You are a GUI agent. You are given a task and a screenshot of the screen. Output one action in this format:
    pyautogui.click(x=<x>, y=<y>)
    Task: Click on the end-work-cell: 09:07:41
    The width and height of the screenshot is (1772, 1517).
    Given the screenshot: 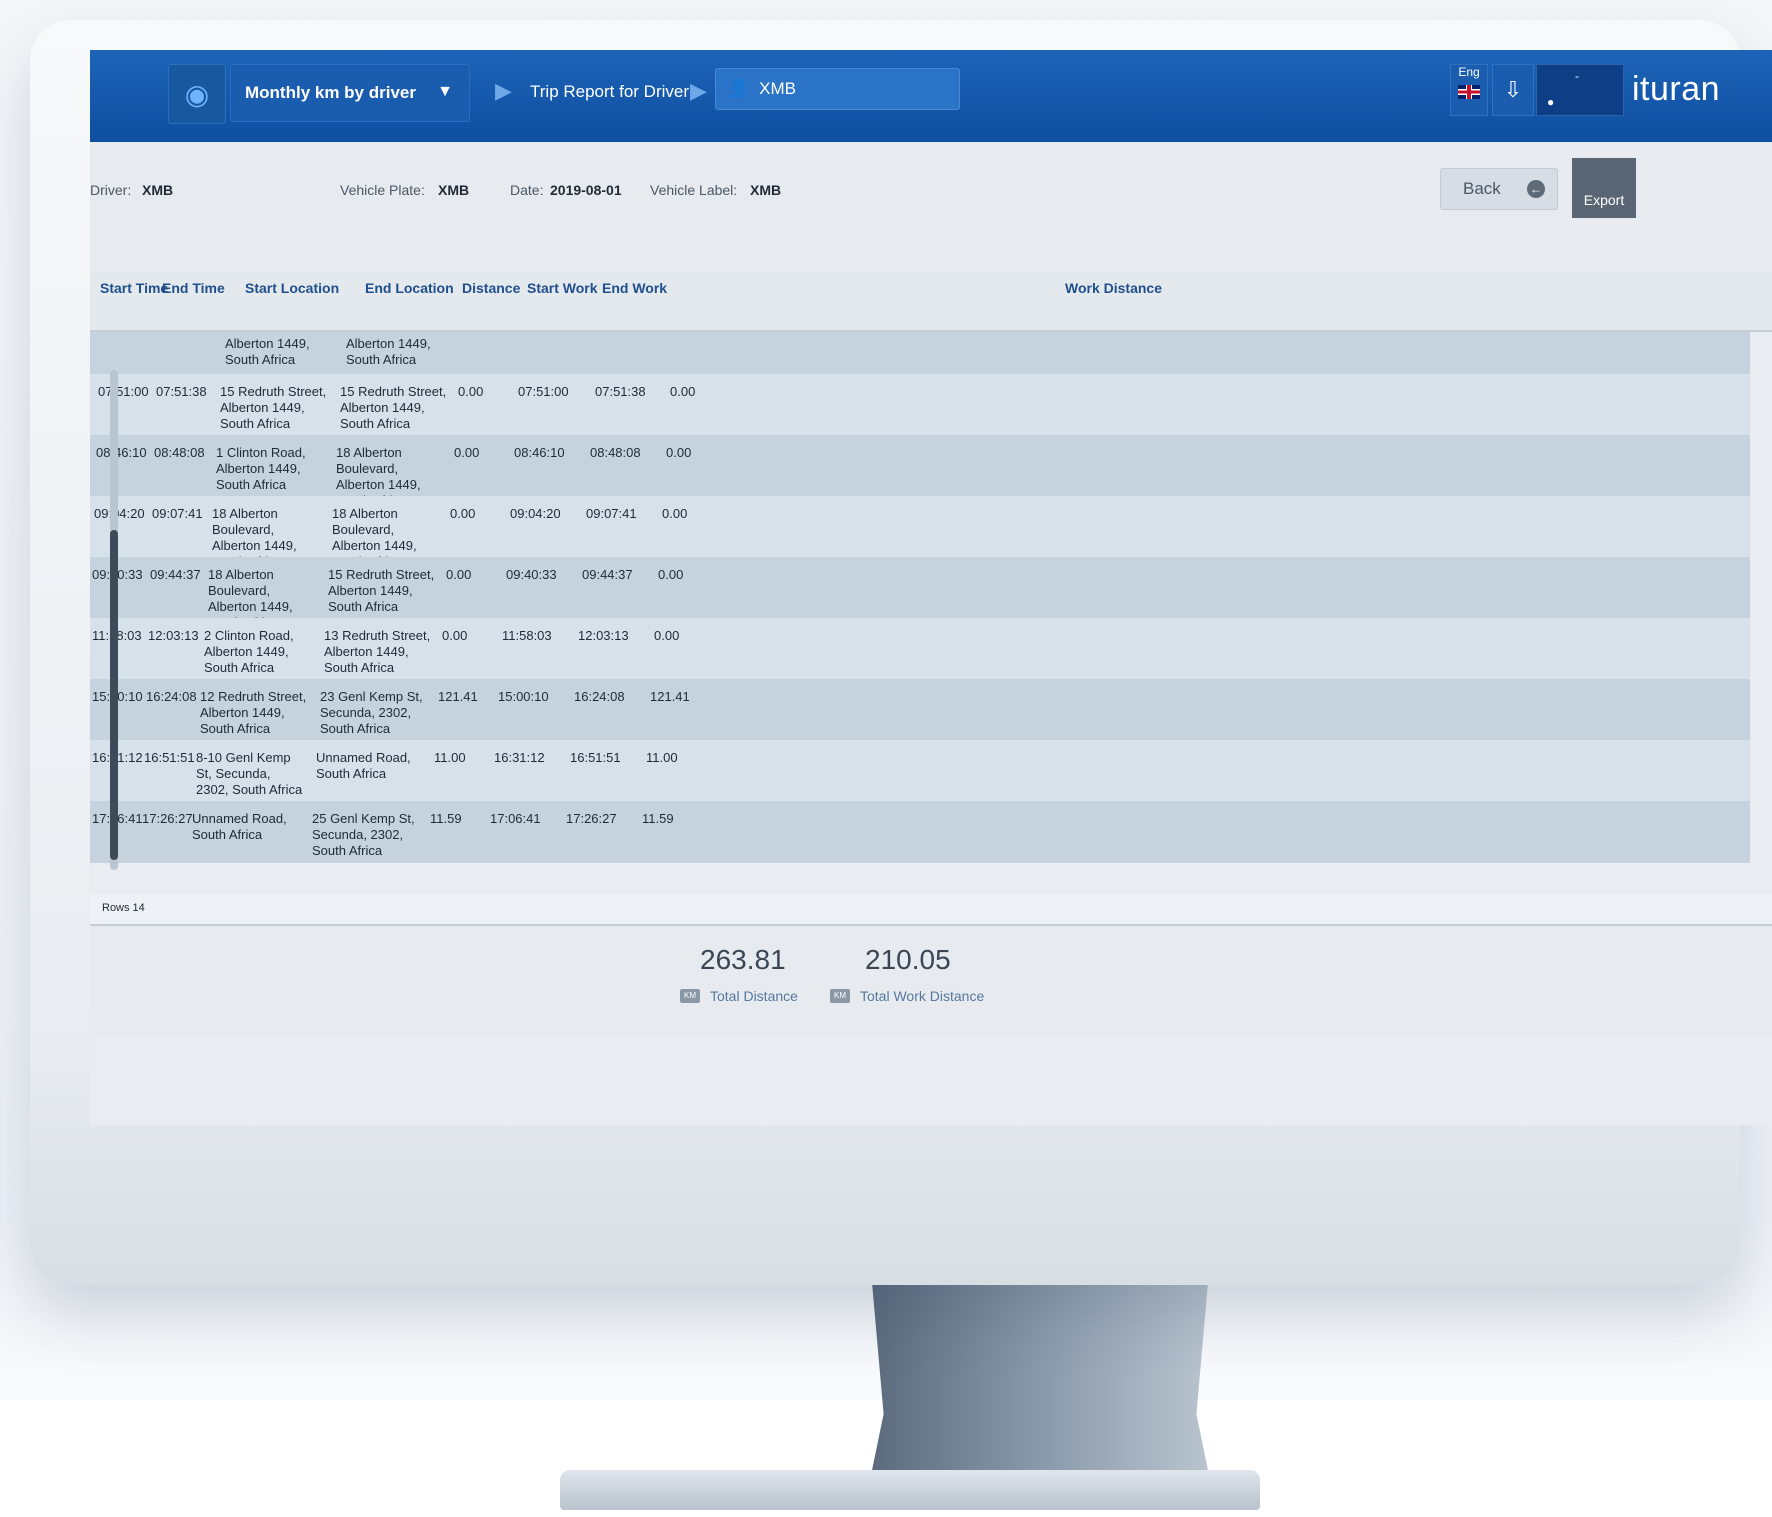 What is the action you would take?
    pyautogui.click(x=611, y=513)
    